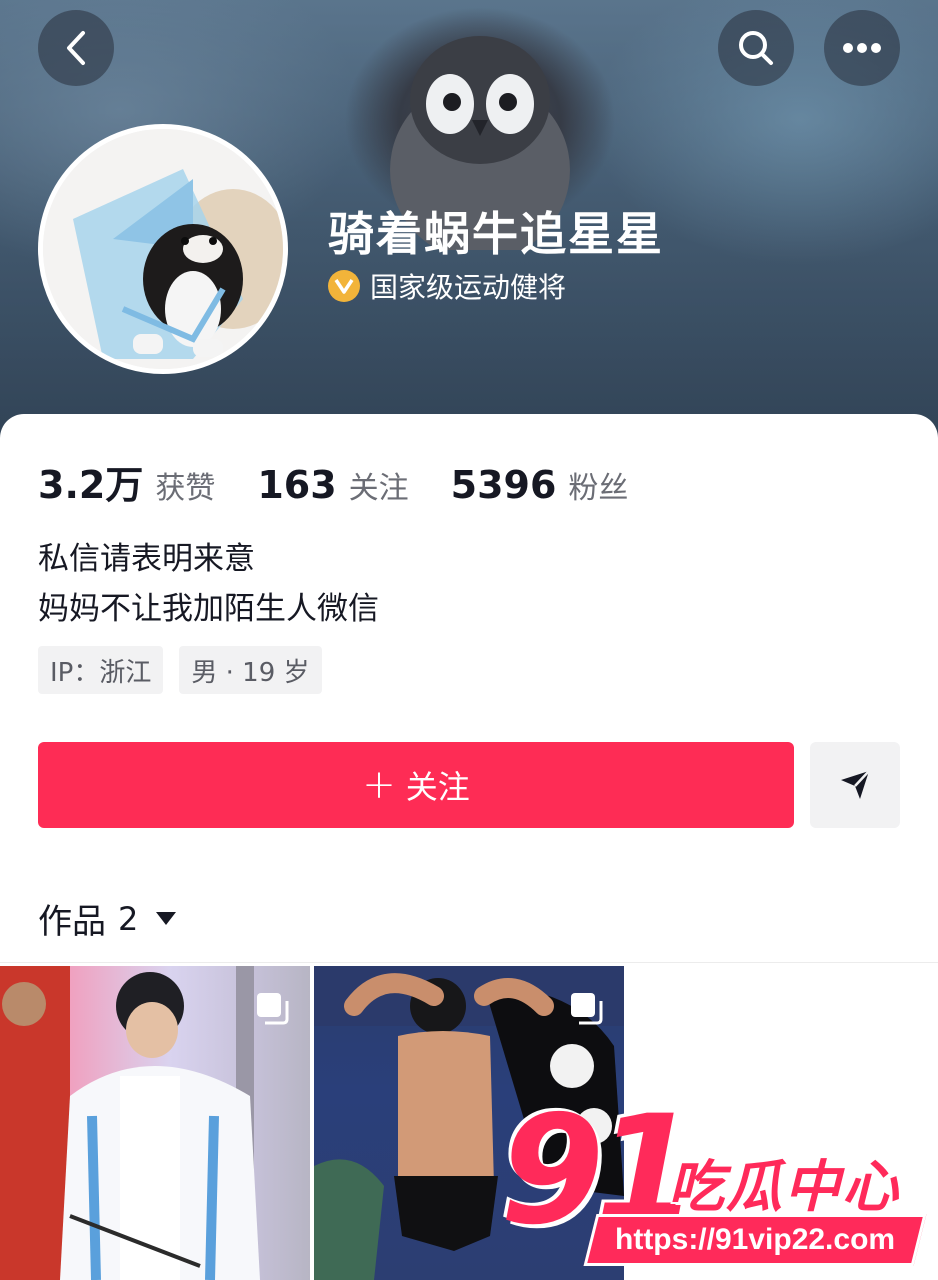 Image resolution: width=938 pixels, height=1280 pixels. What do you see at coordinates (437, 787) in the screenshot?
I see `follow-button-label: 关注` at bounding box center [437, 787].